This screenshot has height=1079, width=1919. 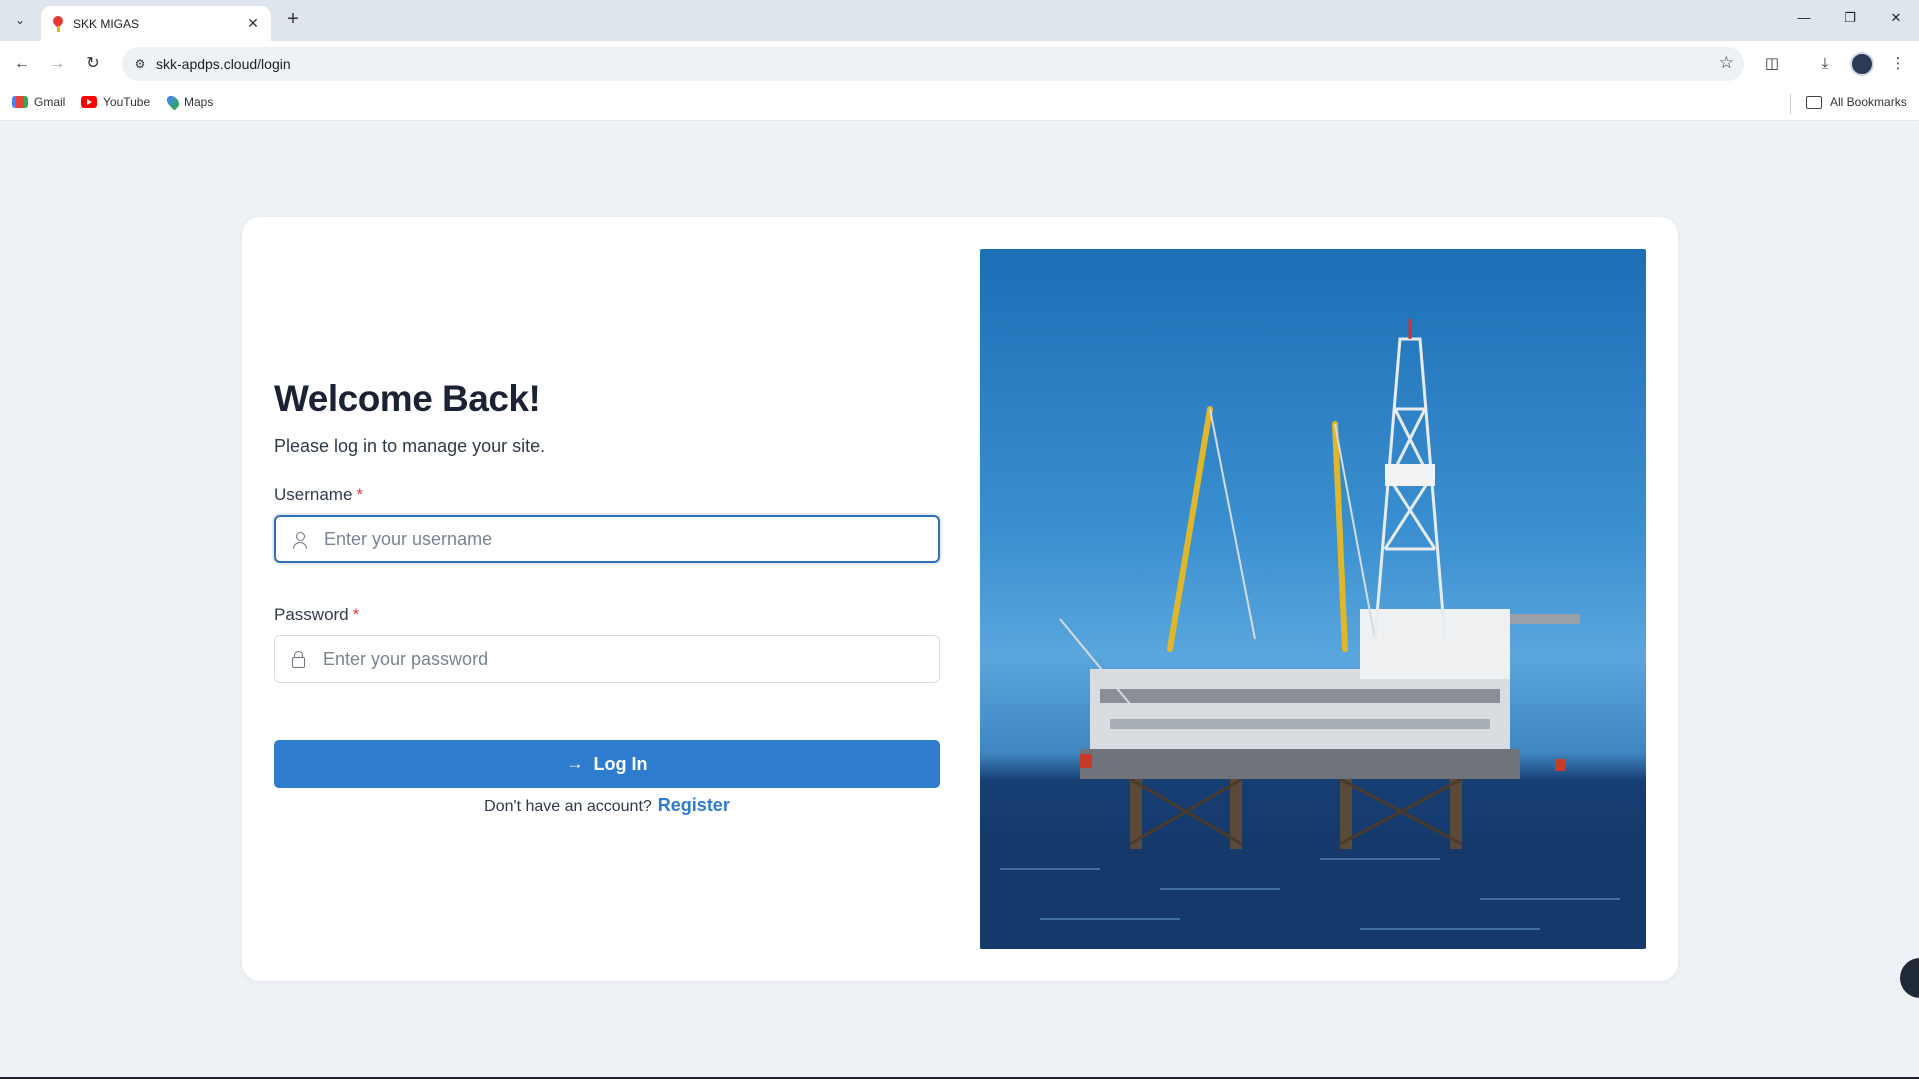 What do you see at coordinates (1790, 104) in the screenshot?
I see `bookmarks-divider` at bounding box center [1790, 104].